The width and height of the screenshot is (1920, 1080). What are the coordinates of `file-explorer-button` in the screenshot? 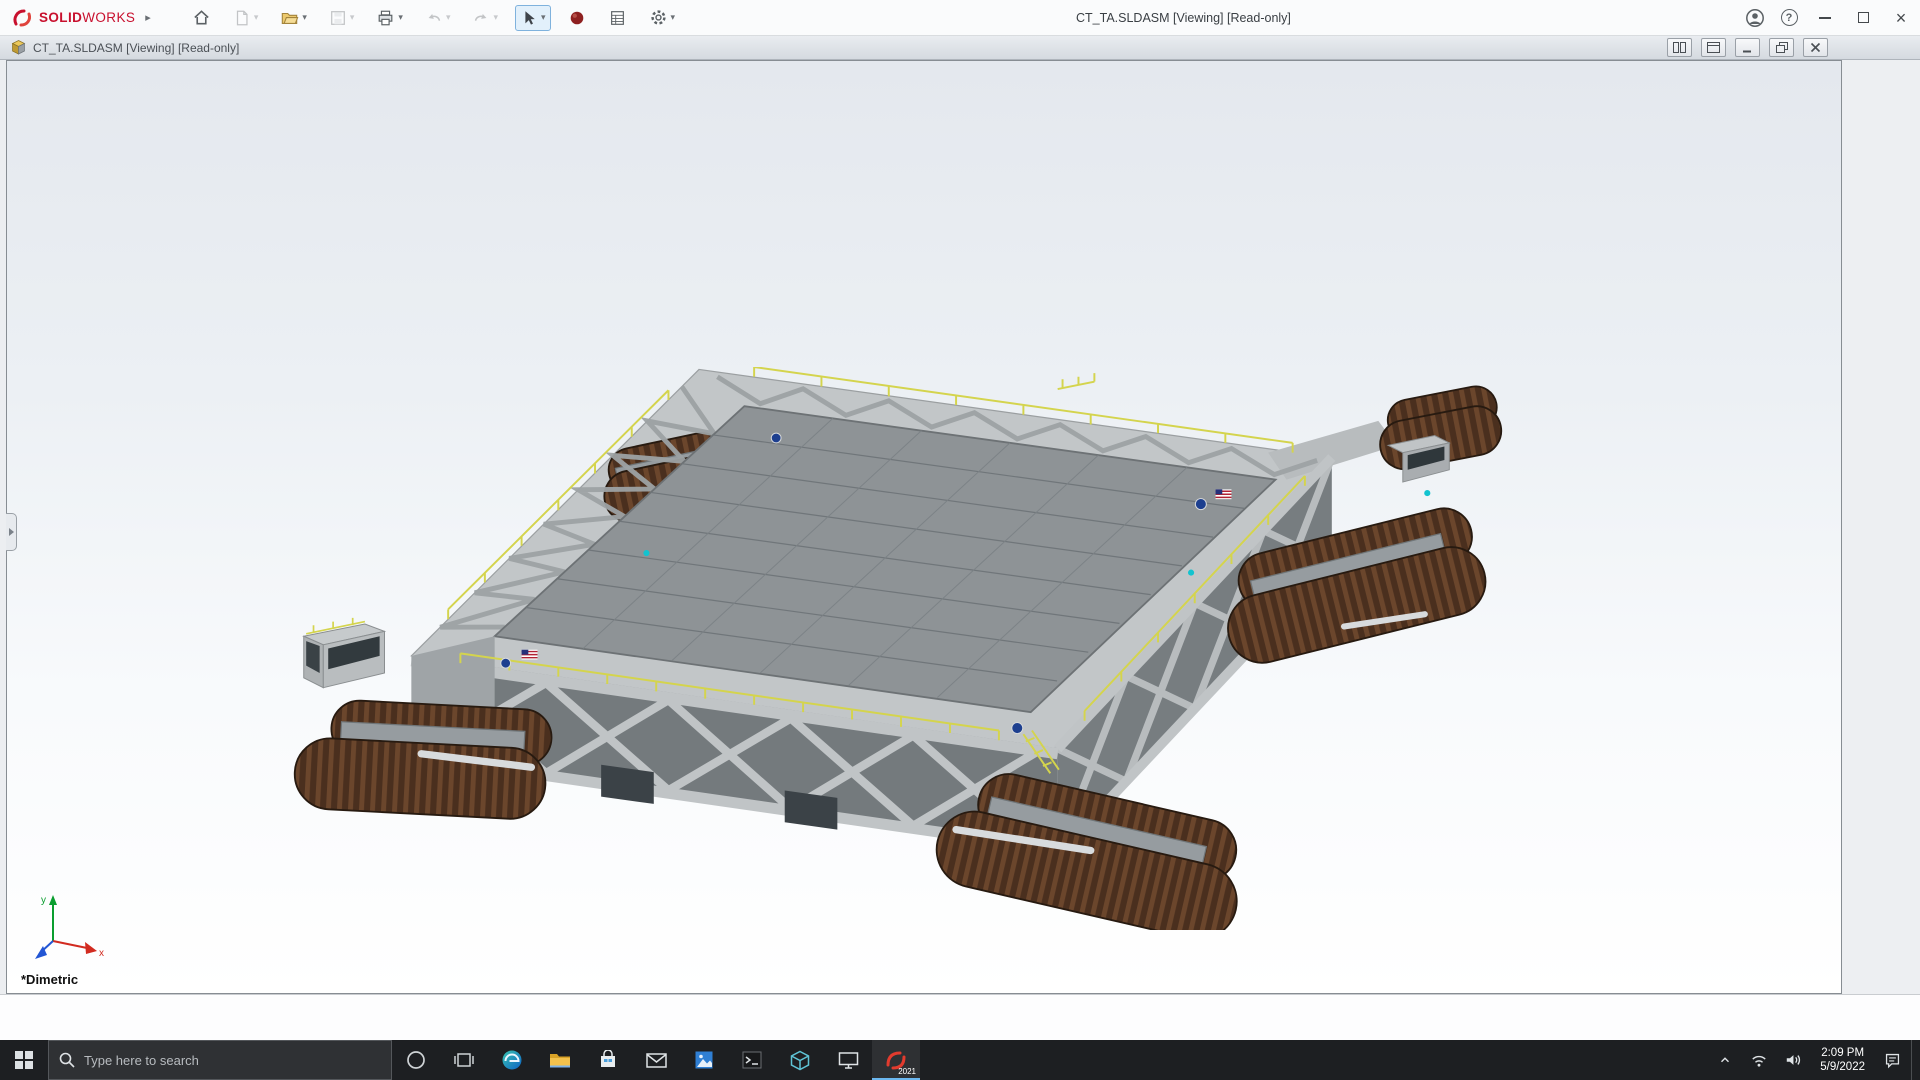 It's located at (560, 1060).